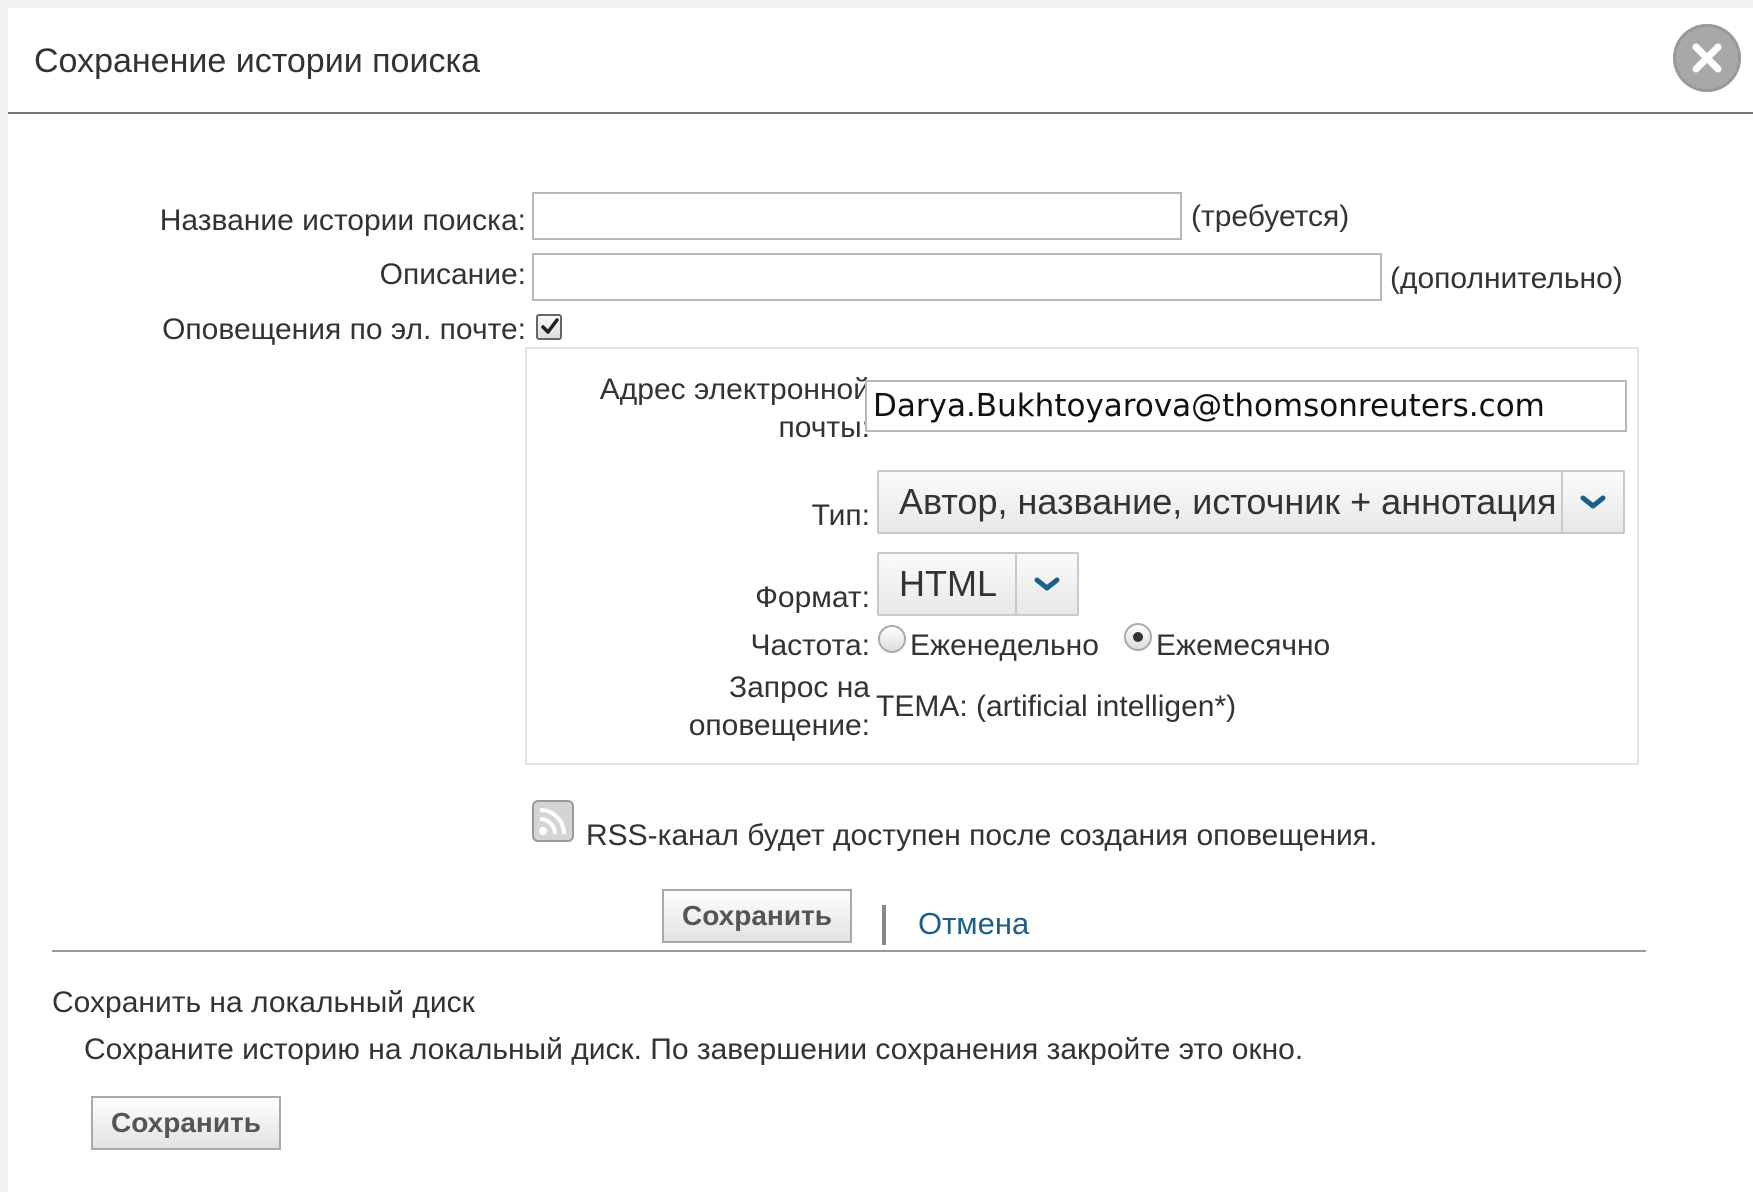 The height and width of the screenshot is (1192, 1753). What do you see at coordinates (1056, 706) in the screenshot?
I see `alert-query-value: ТЕМА: (artificial intelligen*)` at bounding box center [1056, 706].